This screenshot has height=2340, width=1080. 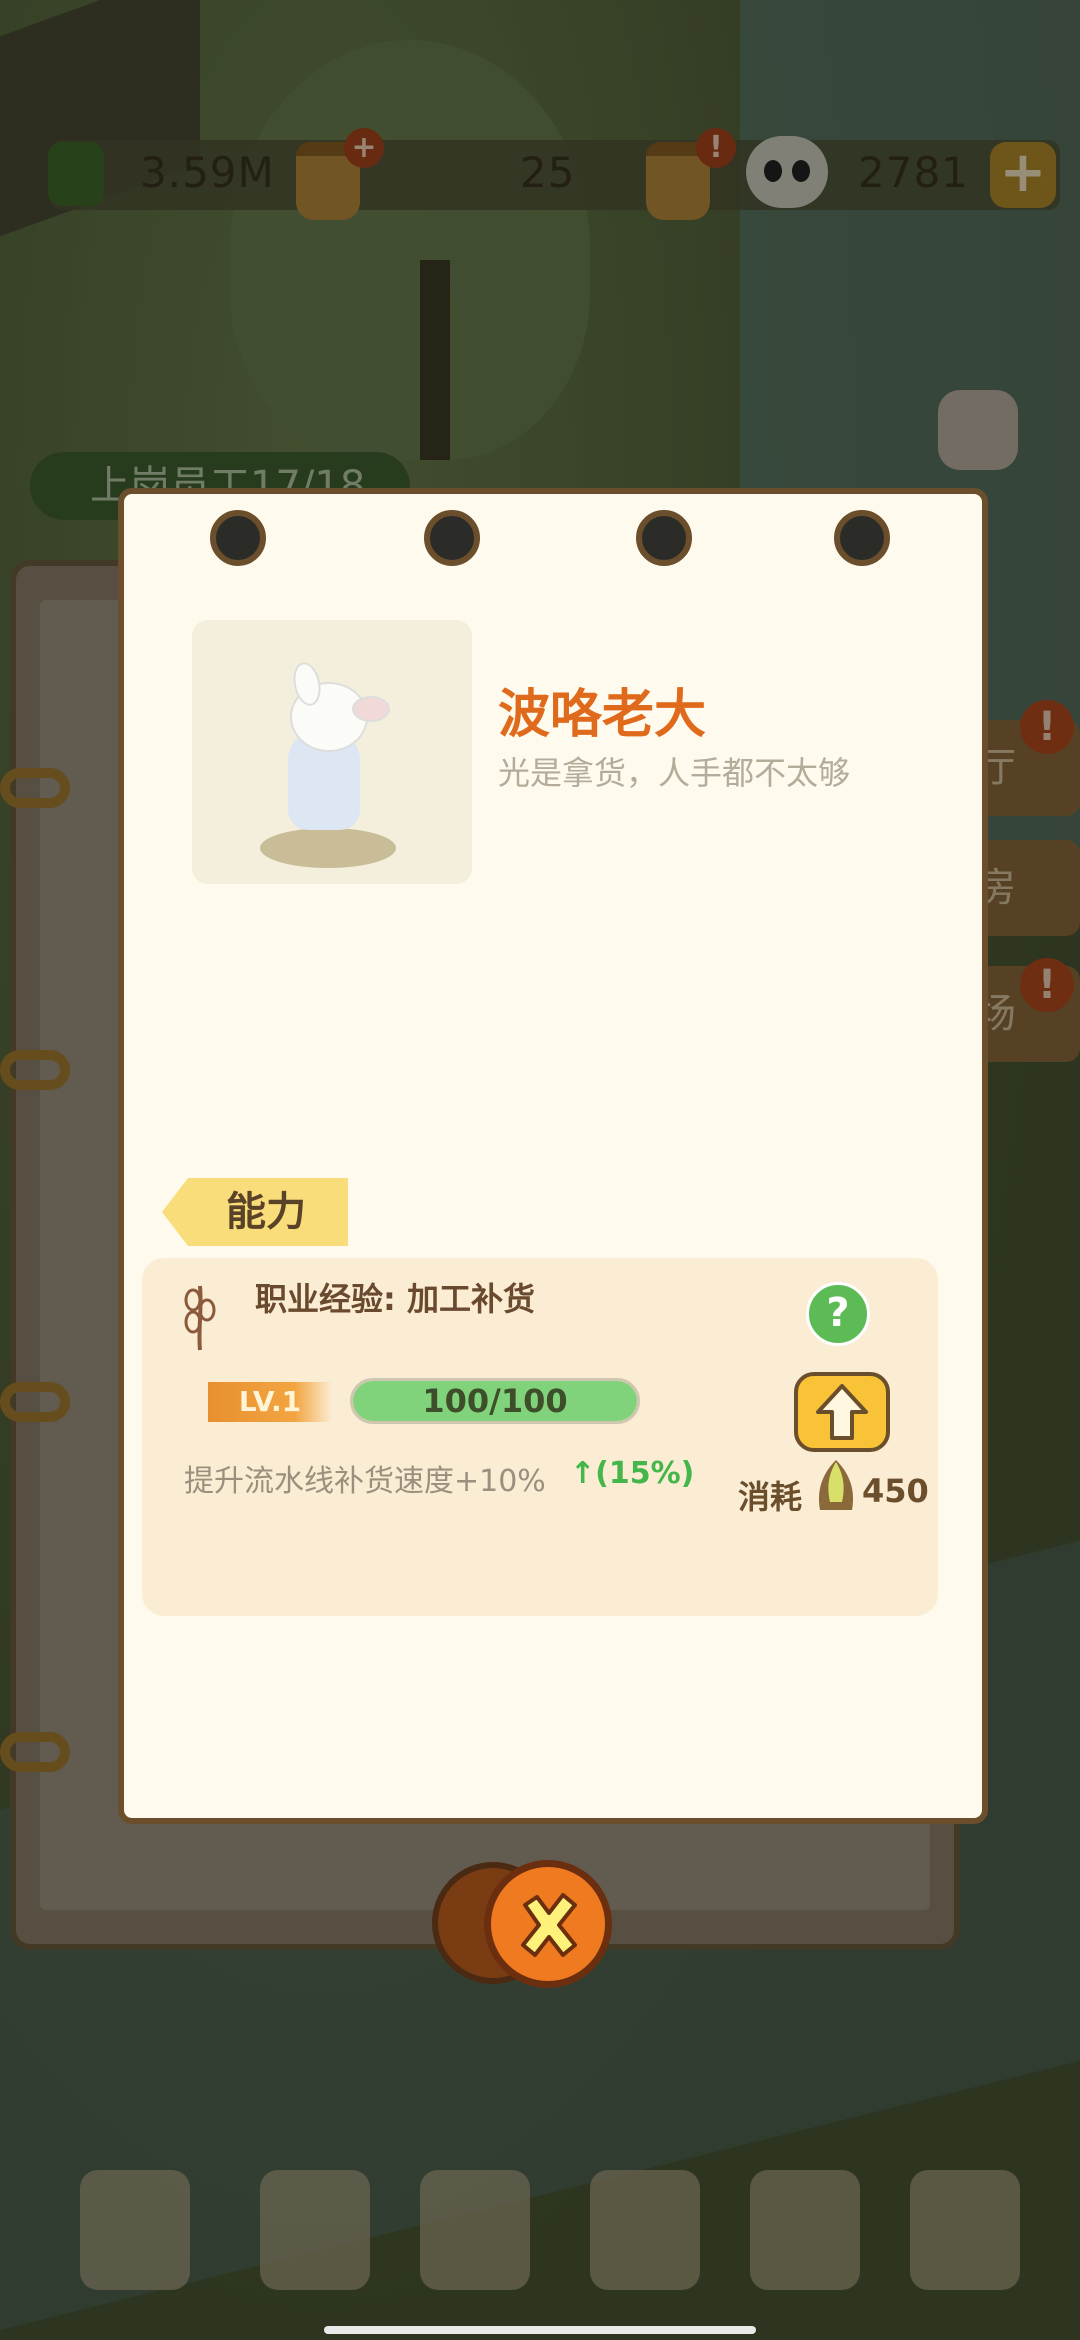 What do you see at coordinates (328, 848) in the screenshot?
I see `character-shadow` at bounding box center [328, 848].